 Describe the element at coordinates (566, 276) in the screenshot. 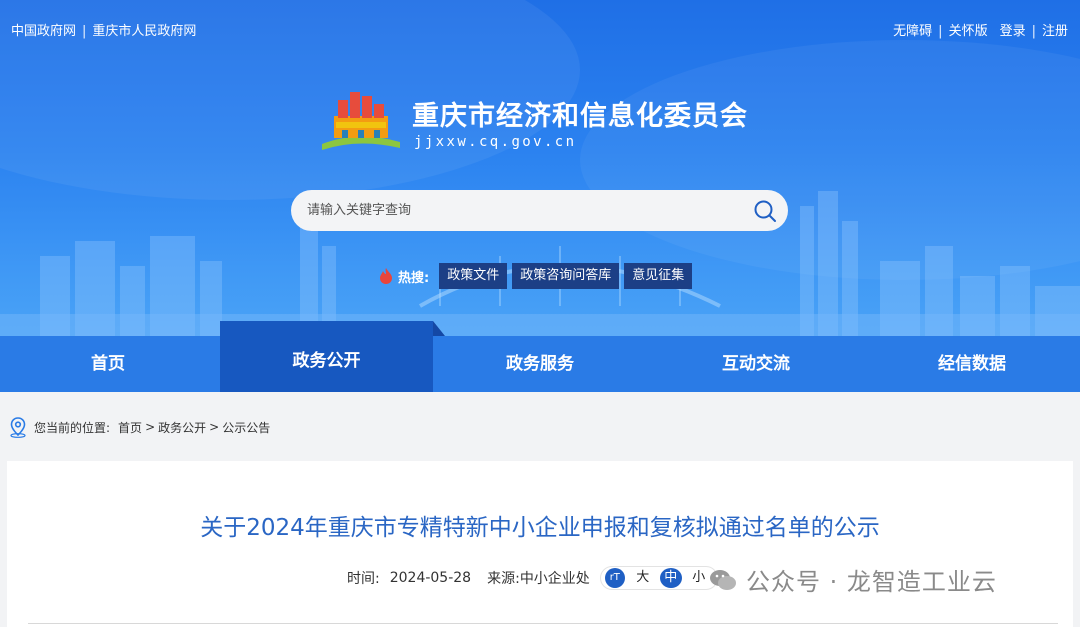

I see `hot-tag-policy-qa: 政策咨询问答库` at that location.